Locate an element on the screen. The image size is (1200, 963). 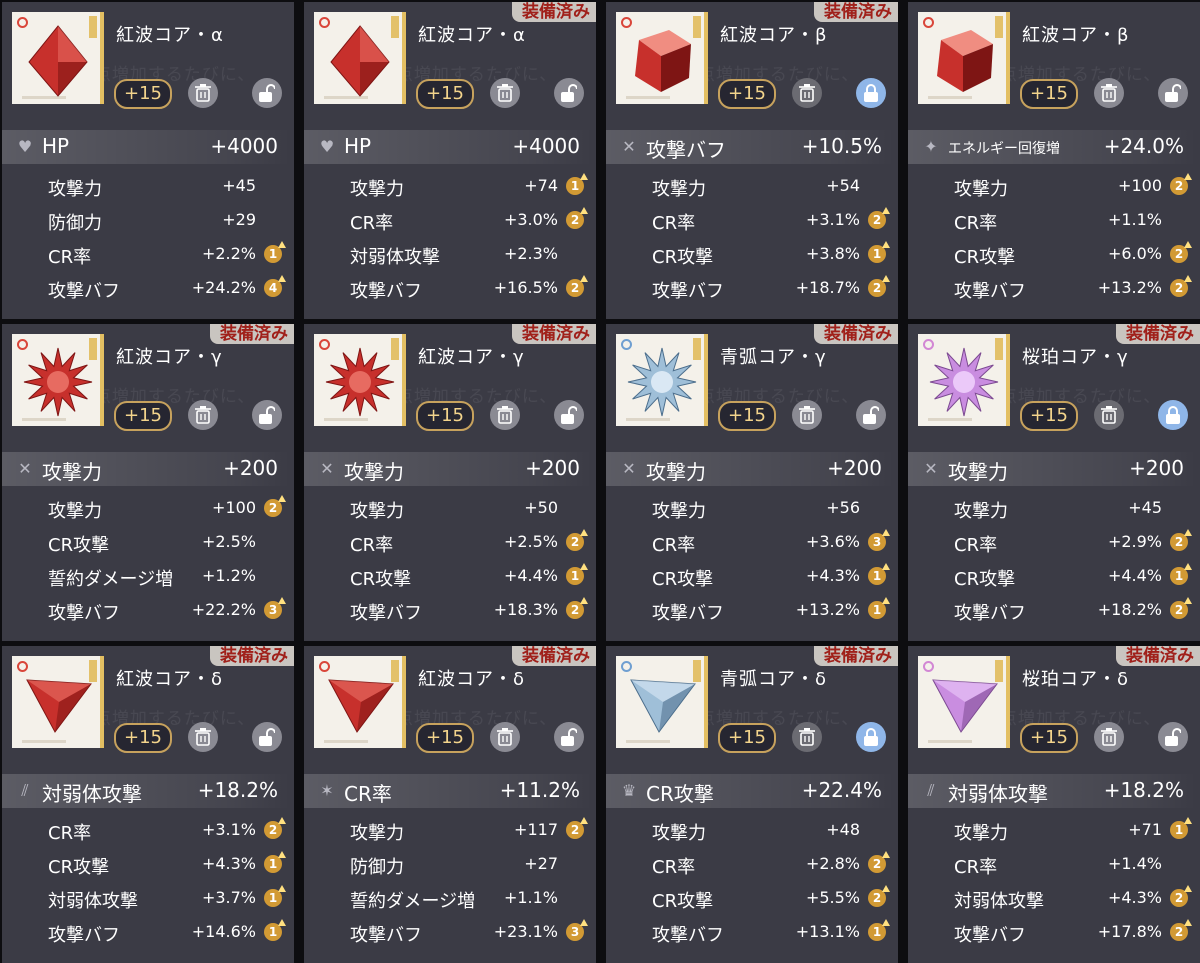
main-stat-row: ♥ HP +4000 is located at coordinates (146, 147).